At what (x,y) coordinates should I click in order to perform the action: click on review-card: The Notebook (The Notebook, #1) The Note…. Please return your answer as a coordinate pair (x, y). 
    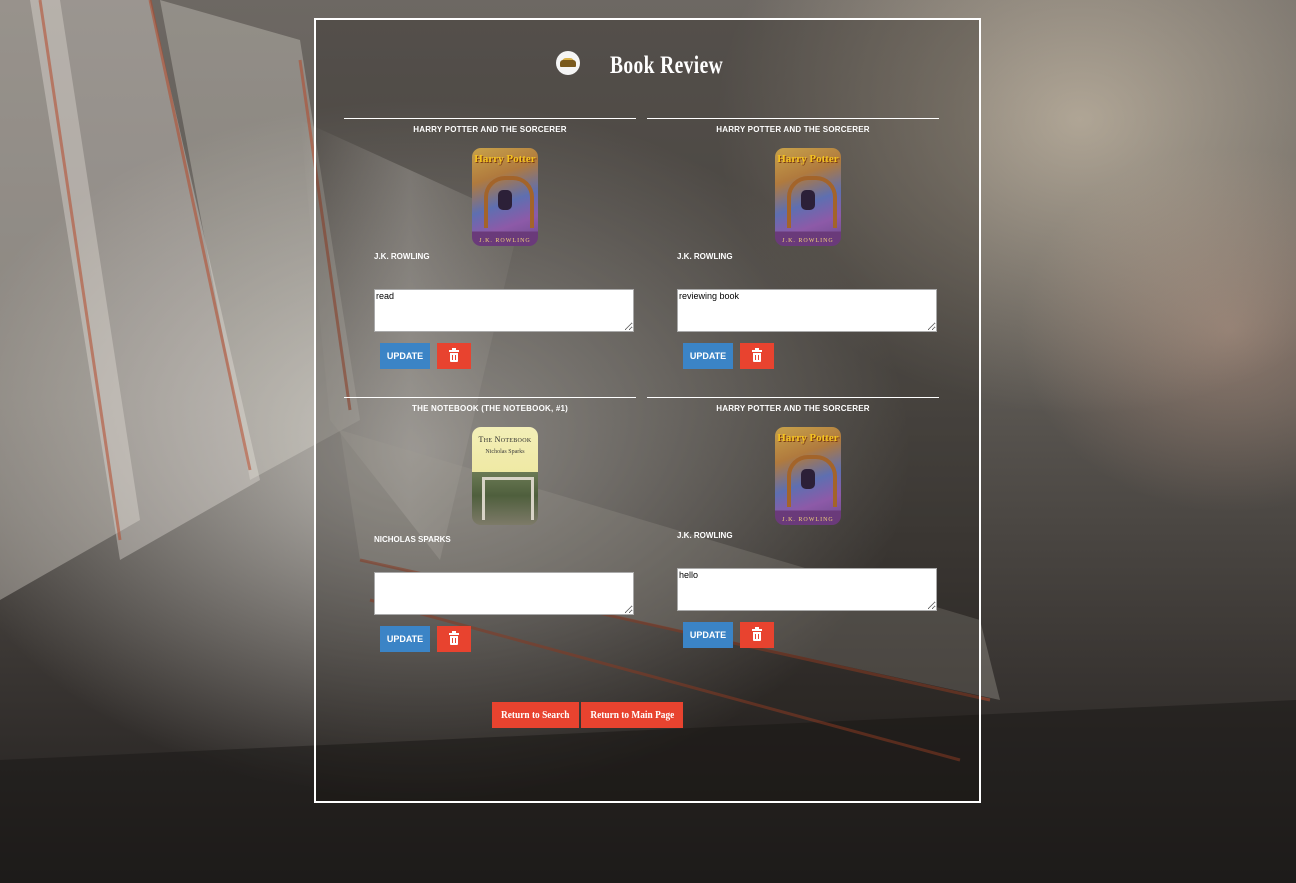
    Looking at the image, I should click on (490, 527).